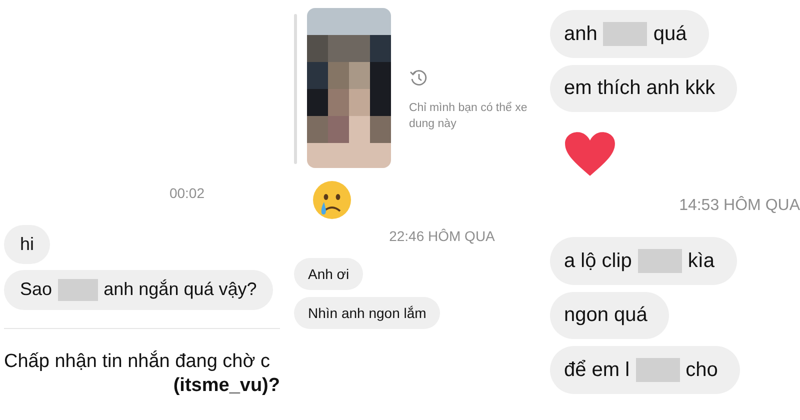  I want to click on message-bubble: để em l cho, so click(645, 370).